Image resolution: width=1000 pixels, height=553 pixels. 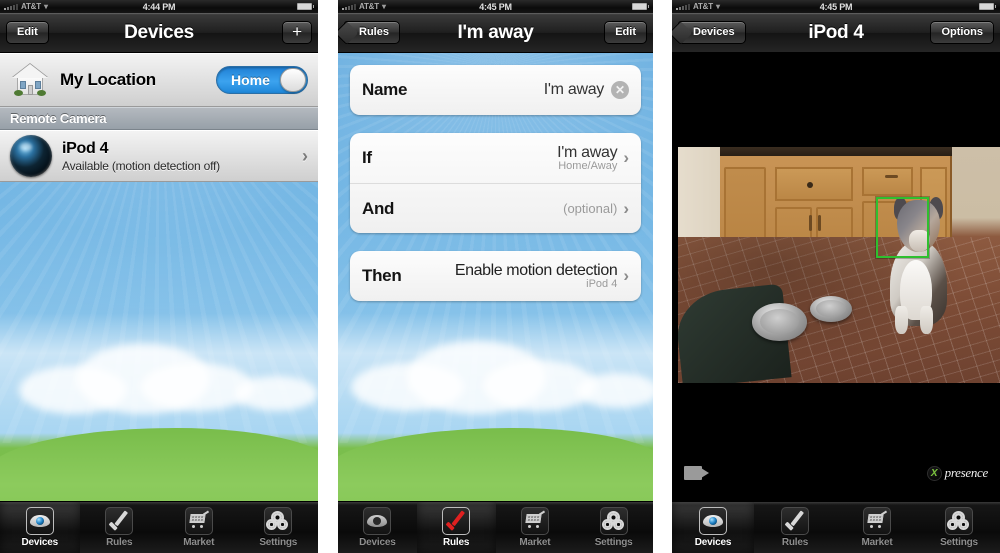 What do you see at coordinates (372, 32) in the screenshot?
I see `back-to-rules-button: Rules` at bounding box center [372, 32].